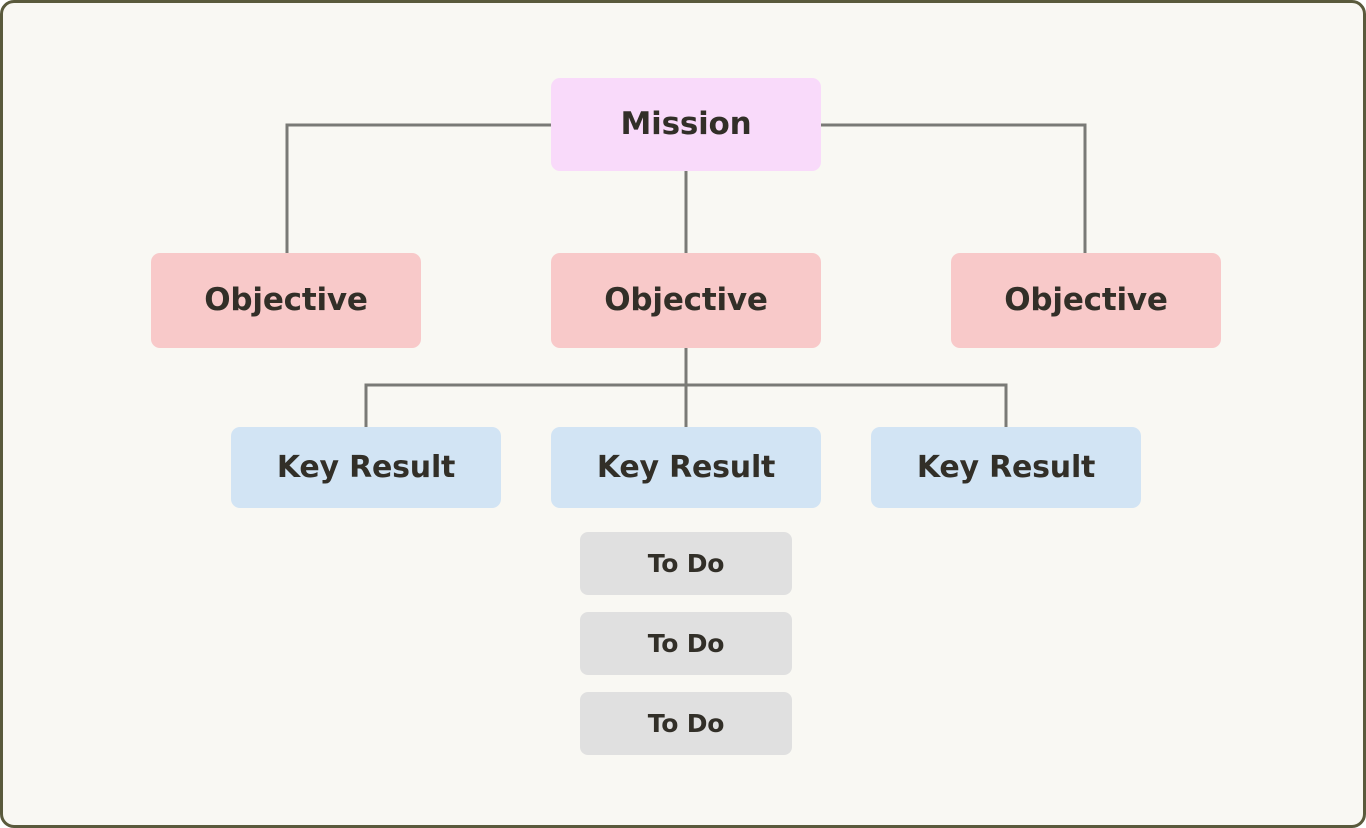 The height and width of the screenshot is (828, 1366). I want to click on node-objective-2: Objective, so click(686, 300).